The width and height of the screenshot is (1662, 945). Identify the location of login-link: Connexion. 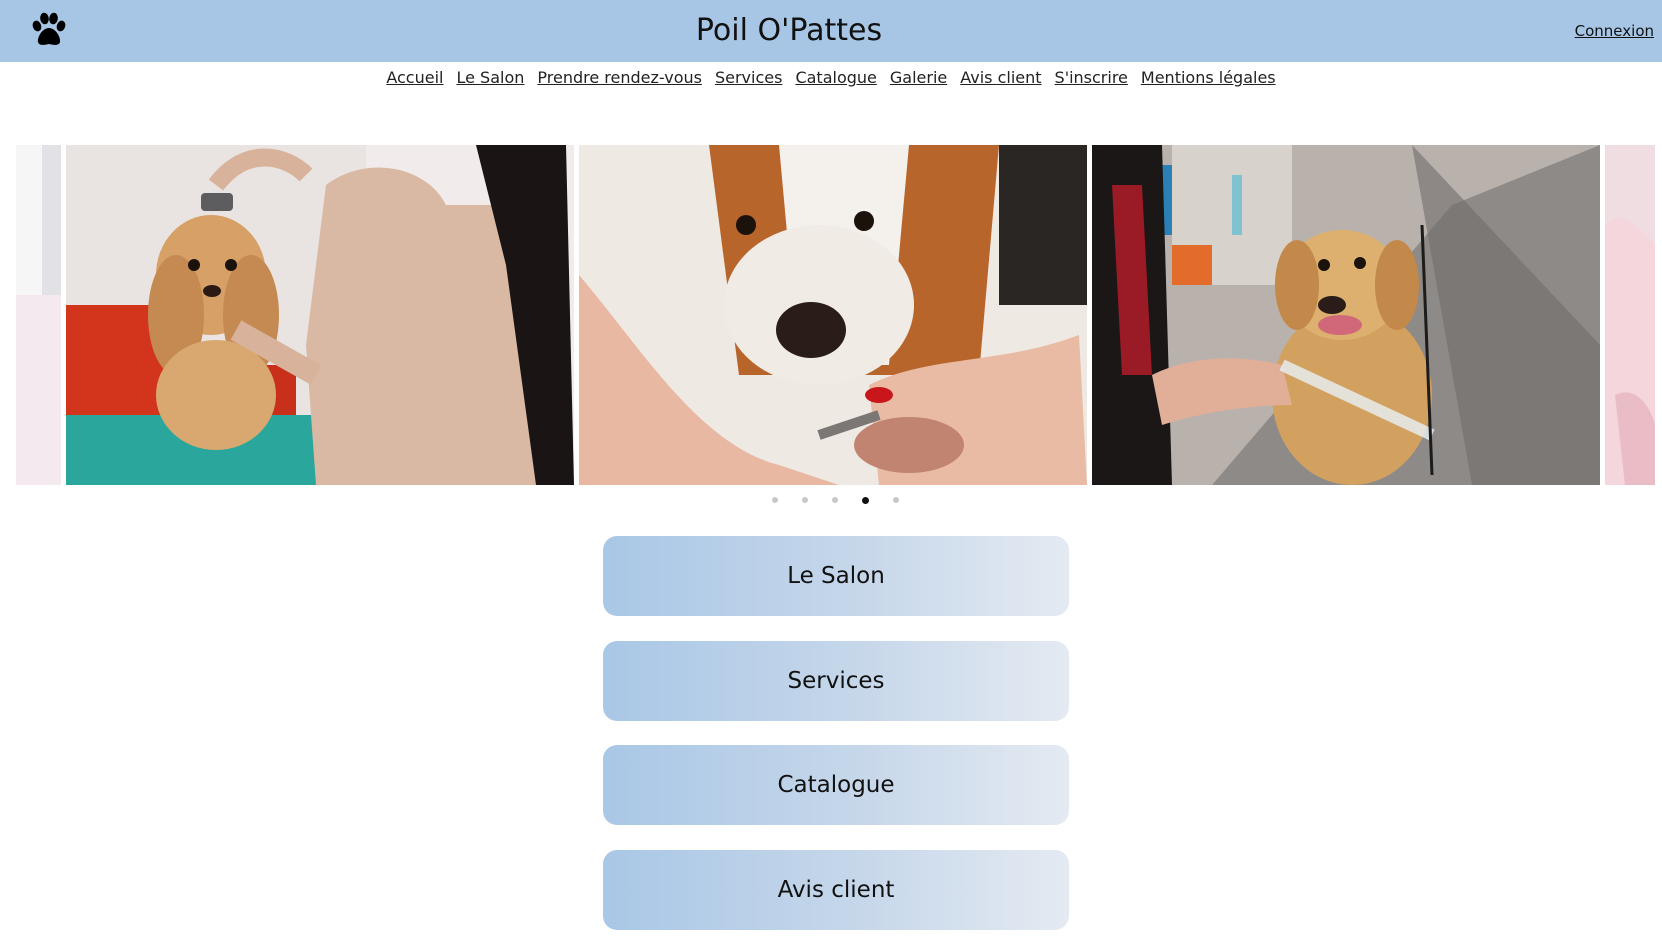
(1614, 31).